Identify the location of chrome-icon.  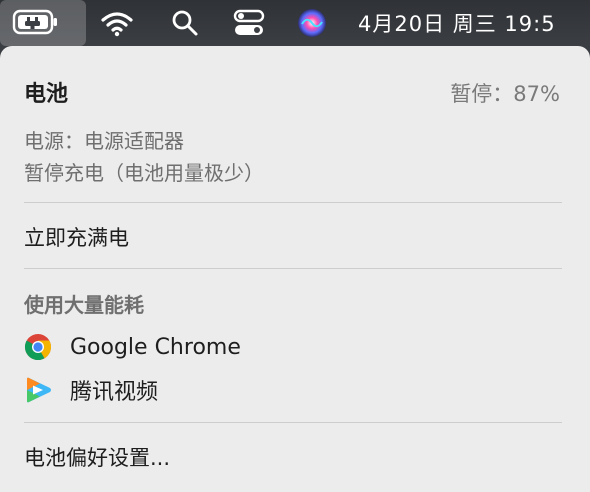
(38, 347).